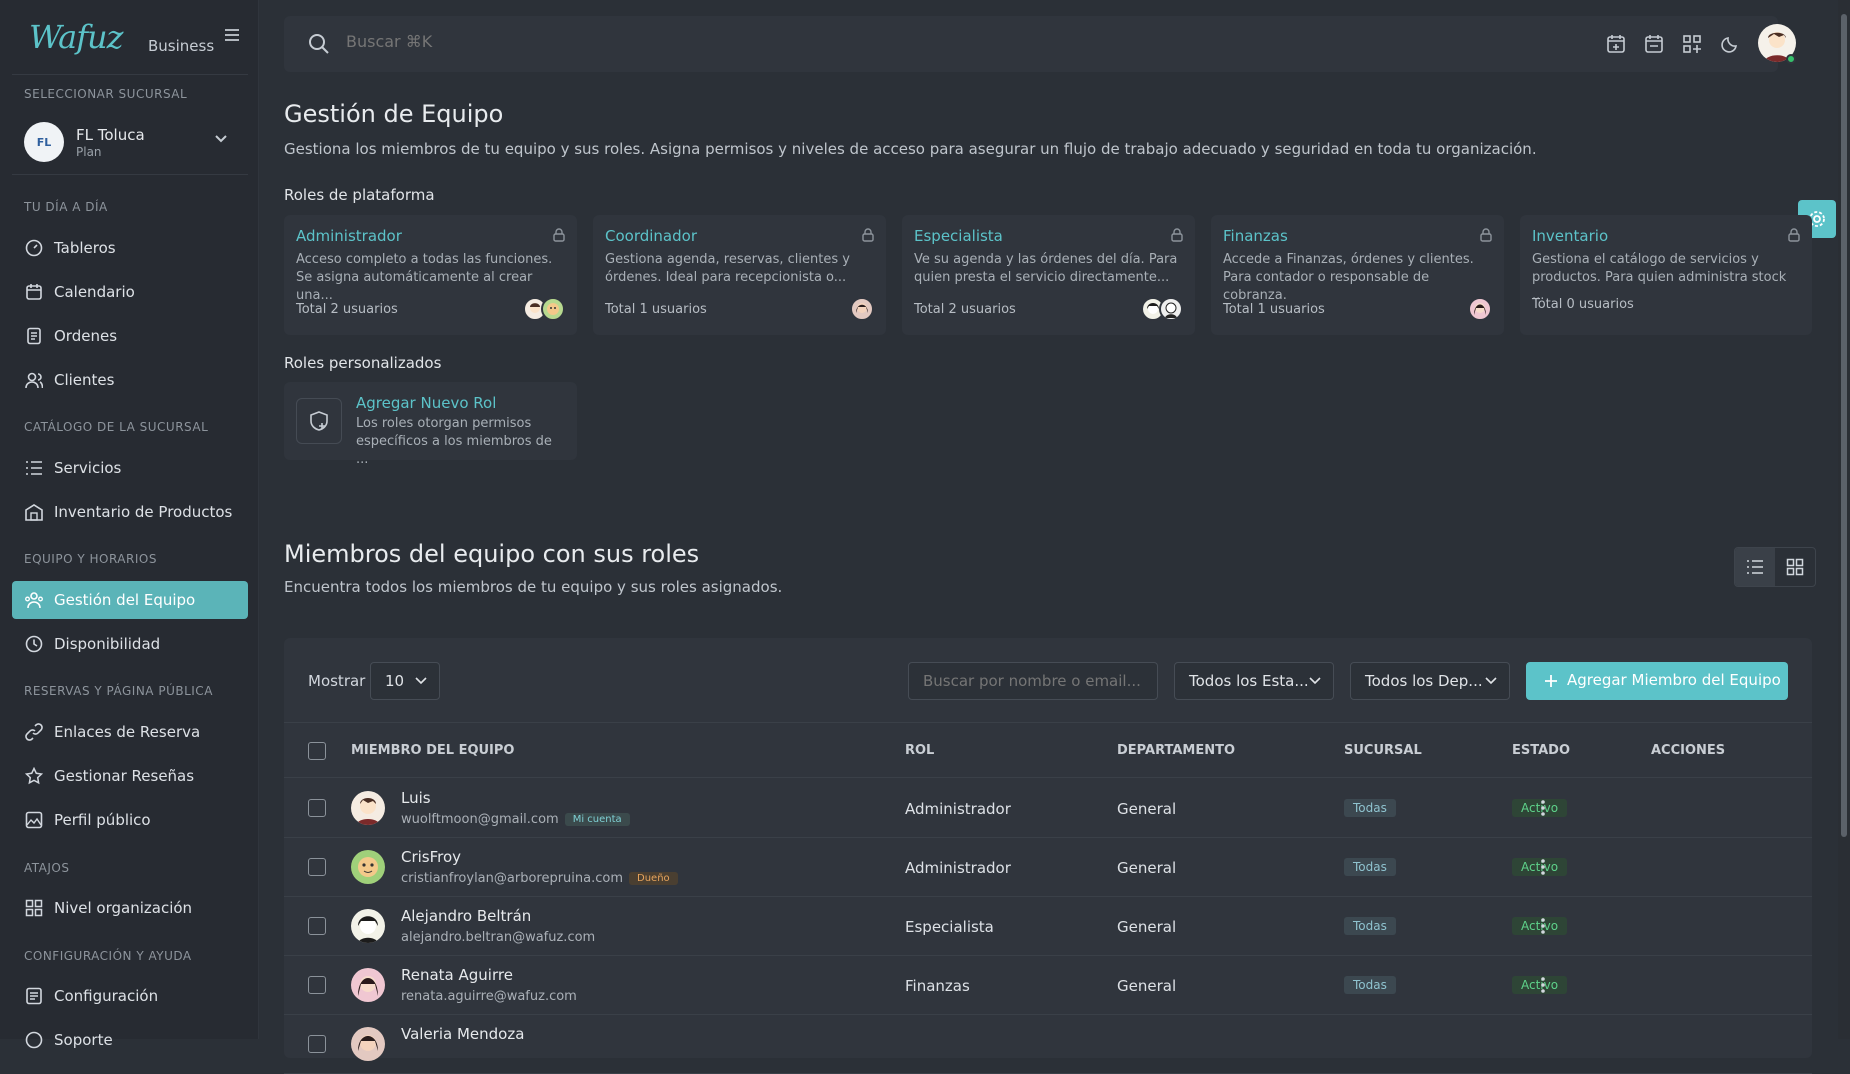 The height and width of the screenshot is (1074, 1850). Describe the element at coordinates (130, 1040) in the screenshot. I see `sidebar-item-soporte: Soporte` at that location.